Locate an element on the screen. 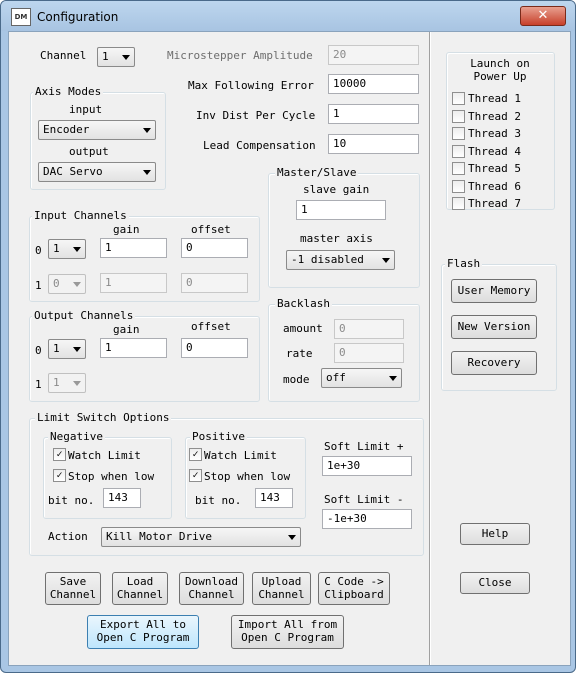 This screenshot has width=576, height=673. c-code-to-clipboard-button: C Code -> Clipboard is located at coordinates (354, 588).